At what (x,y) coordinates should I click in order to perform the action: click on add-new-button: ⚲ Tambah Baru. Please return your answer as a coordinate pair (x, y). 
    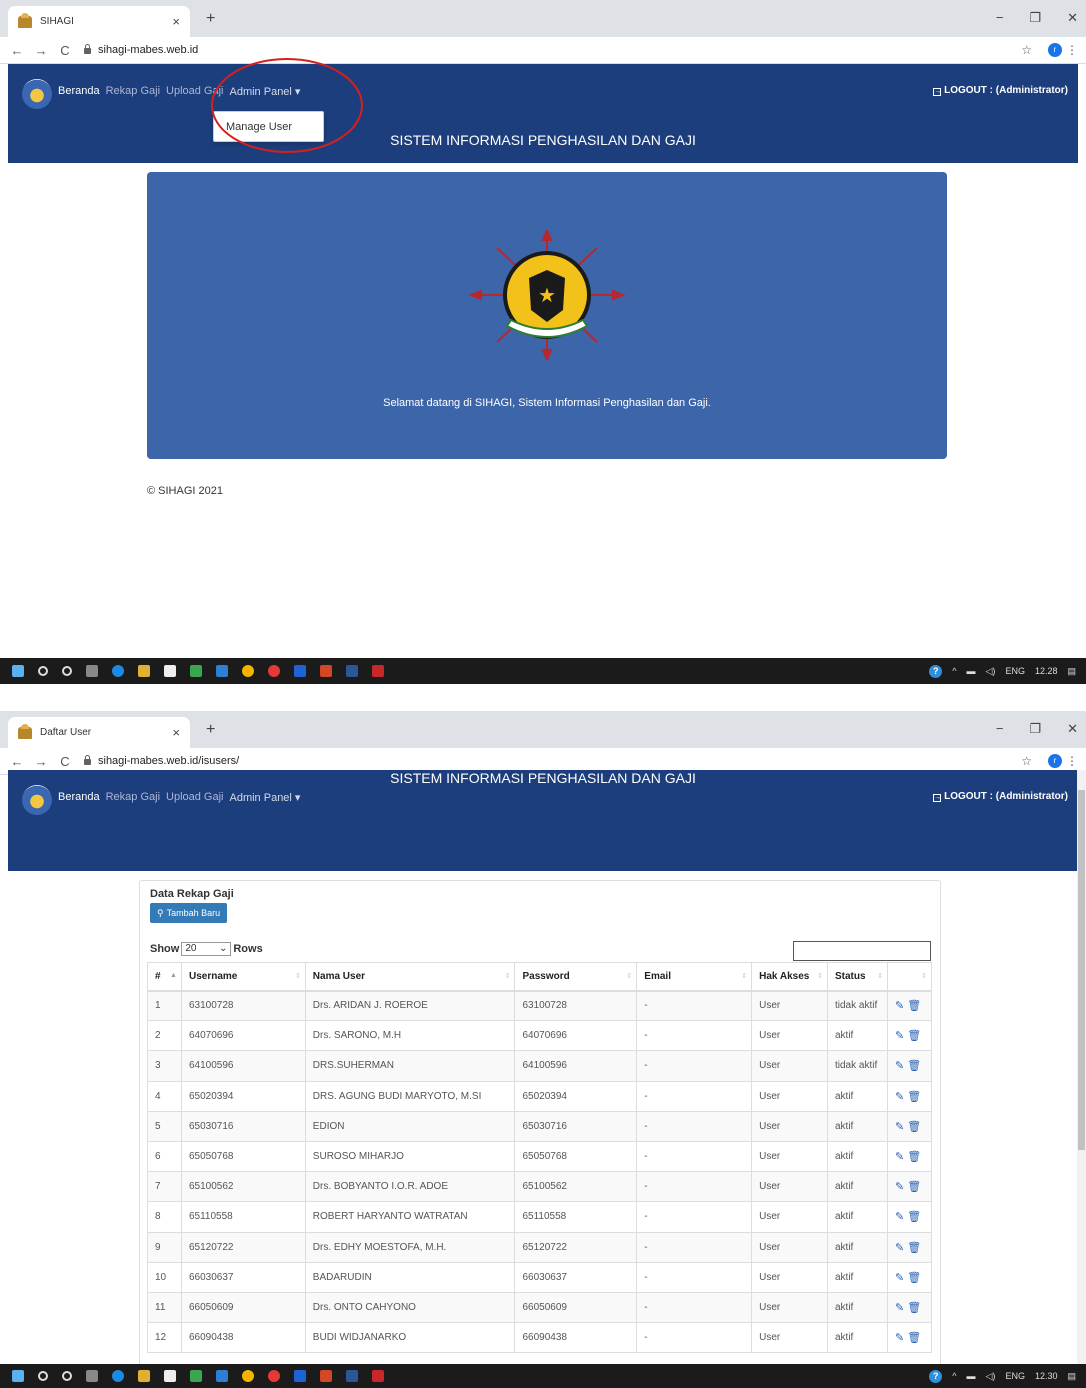
    Looking at the image, I should click on (189, 913).